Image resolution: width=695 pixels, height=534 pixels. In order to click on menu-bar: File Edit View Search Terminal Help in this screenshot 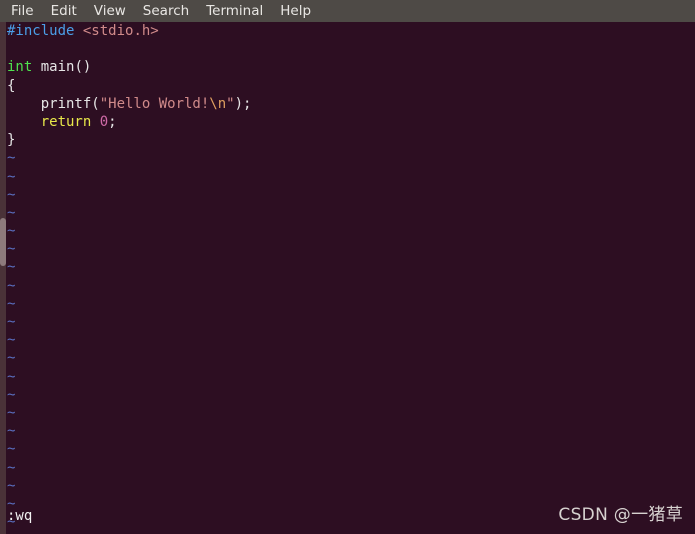, I will do `click(347, 11)`.